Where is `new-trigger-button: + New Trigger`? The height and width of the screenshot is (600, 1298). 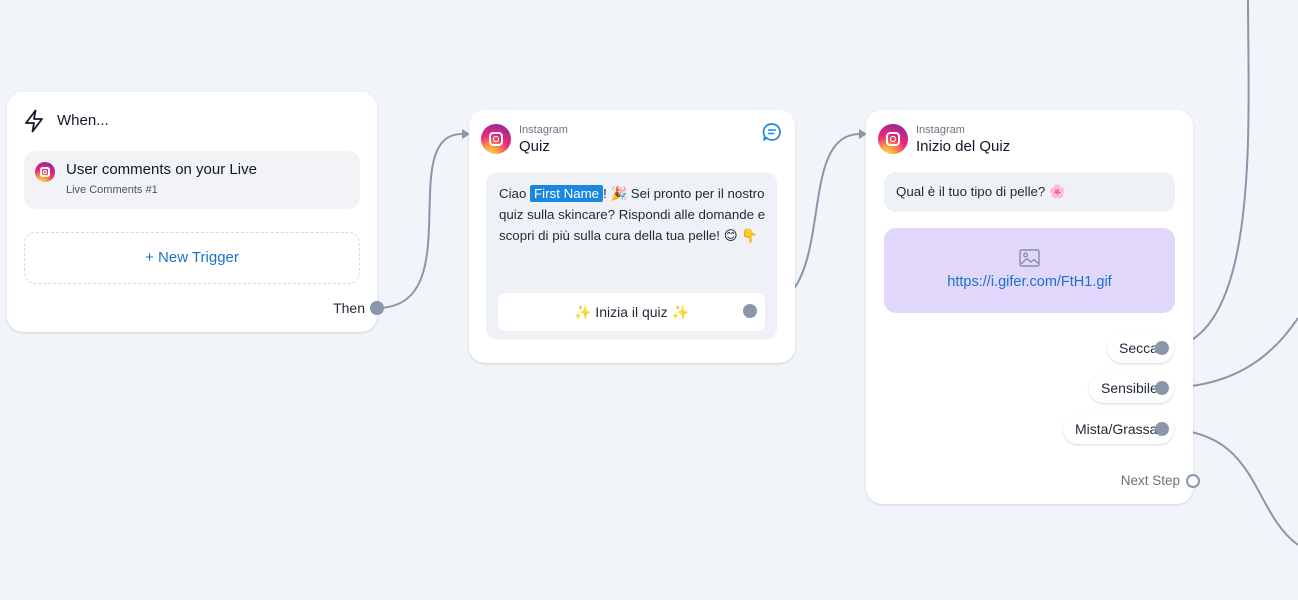
new-trigger-button: + New Trigger is located at coordinates (192, 258).